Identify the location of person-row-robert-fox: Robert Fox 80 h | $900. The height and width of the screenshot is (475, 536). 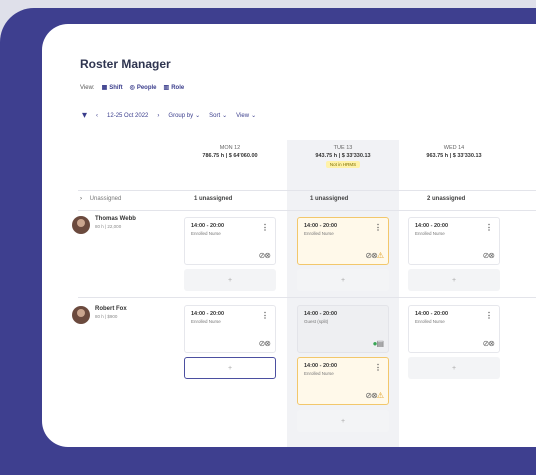
(99, 315).